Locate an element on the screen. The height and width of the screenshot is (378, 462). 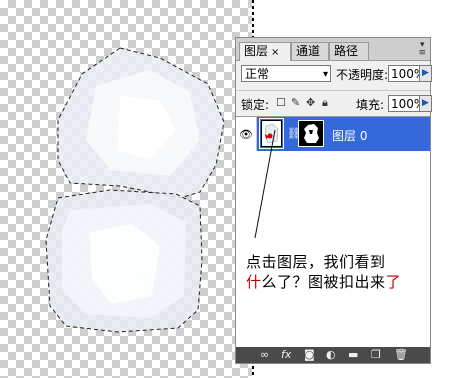
opacity-slider-arrow-icon: ▶ is located at coordinates (425, 73).